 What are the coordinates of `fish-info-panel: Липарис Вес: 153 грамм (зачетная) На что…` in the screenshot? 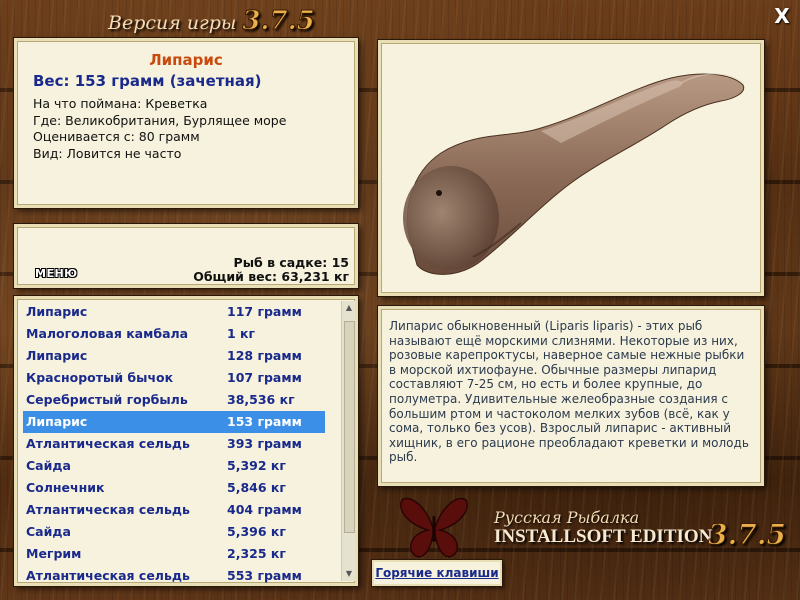 It's located at (186, 123).